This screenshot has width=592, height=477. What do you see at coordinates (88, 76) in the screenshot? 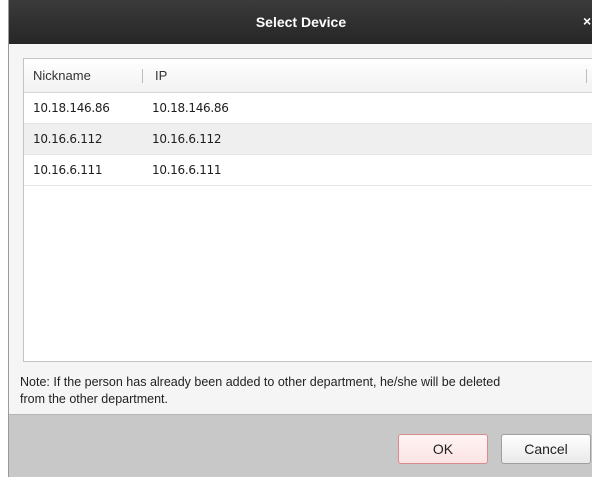
I see `column-header-nickname: Nickname` at bounding box center [88, 76].